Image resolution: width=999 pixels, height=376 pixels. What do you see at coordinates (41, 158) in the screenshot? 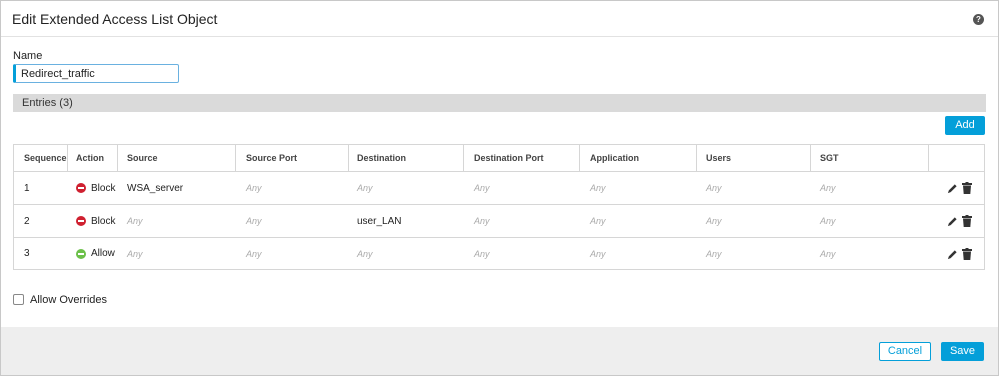
I see `column-header-sequence: Sequence` at bounding box center [41, 158].